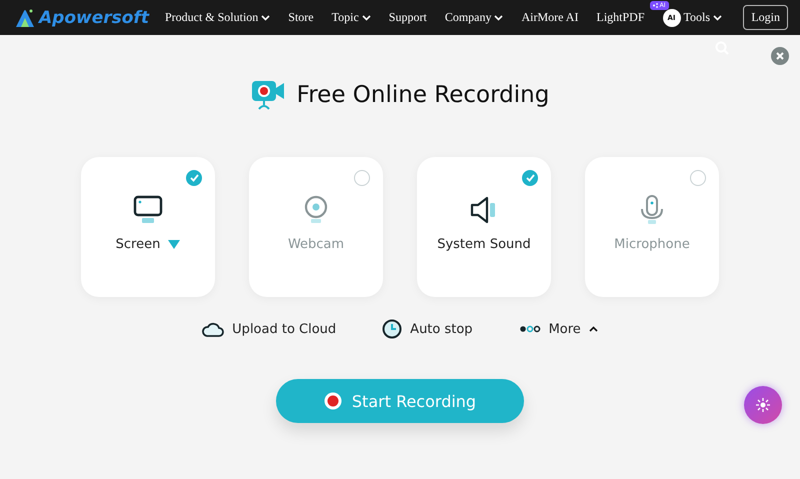  Describe the element at coordinates (148, 210) in the screenshot. I see `monitor-icon` at that location.